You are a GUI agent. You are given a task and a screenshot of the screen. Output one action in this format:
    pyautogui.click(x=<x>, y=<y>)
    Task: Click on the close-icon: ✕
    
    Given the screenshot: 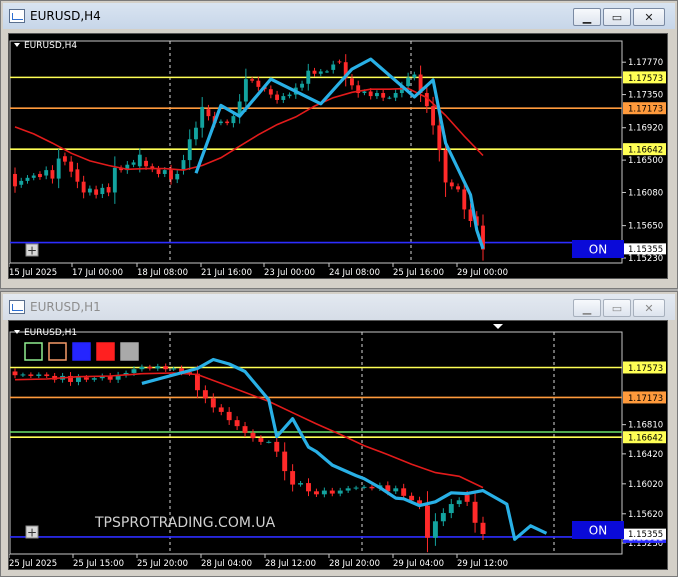 What is the action you would take?
    pyautogui.click(x=649, y=17)
    